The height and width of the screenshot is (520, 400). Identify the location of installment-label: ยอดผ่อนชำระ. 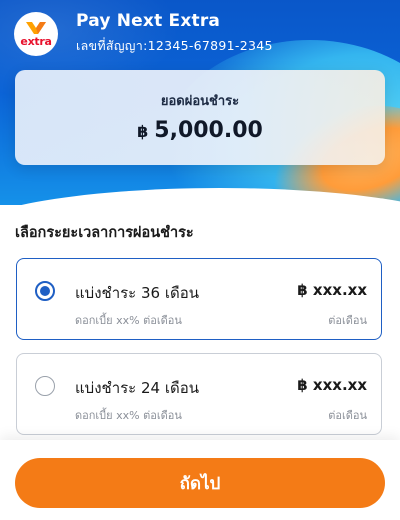
(200, 101).